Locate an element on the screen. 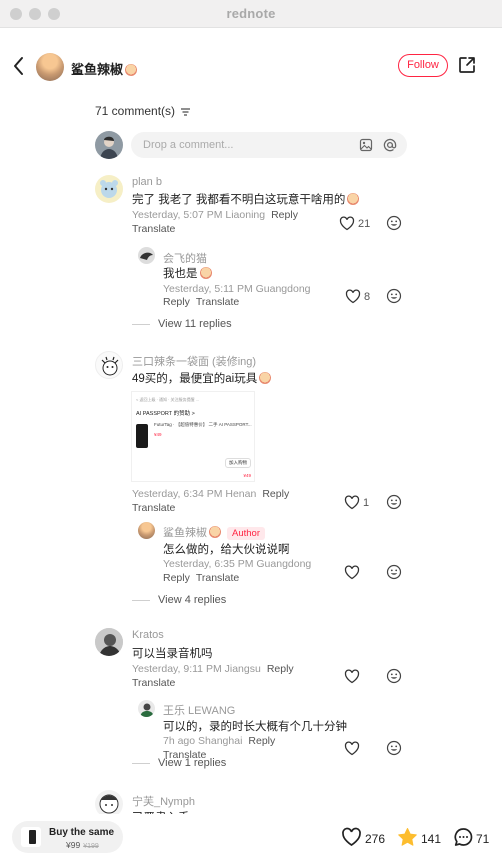 The height and width of the screenshot is (859, 502). reply-author: 王乐 LEWANG is located at coordinates (199, 710).